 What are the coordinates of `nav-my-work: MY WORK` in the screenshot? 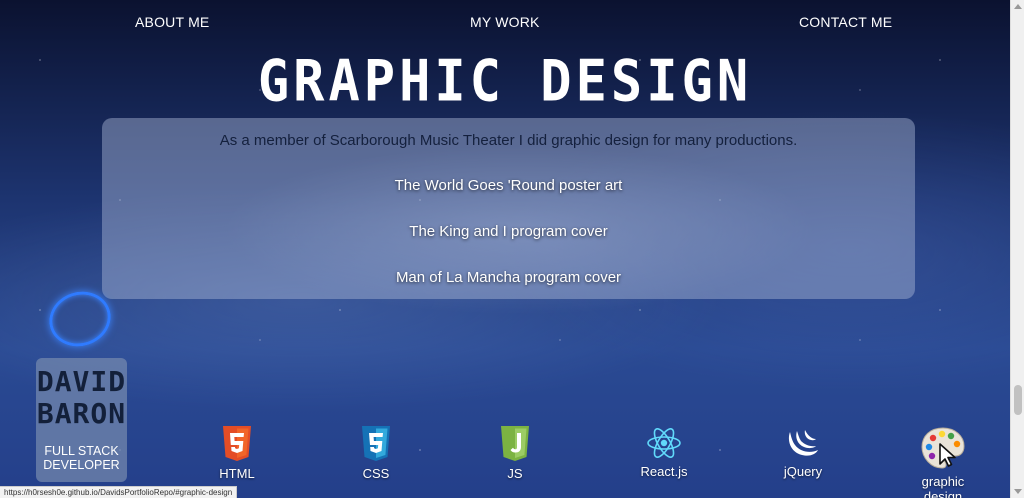 It's located at (505, 22).